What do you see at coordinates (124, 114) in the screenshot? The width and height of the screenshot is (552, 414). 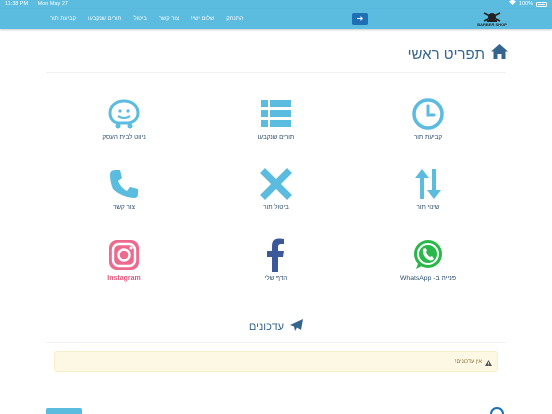 I see `waze-icon` at bounding box center [124, 114].